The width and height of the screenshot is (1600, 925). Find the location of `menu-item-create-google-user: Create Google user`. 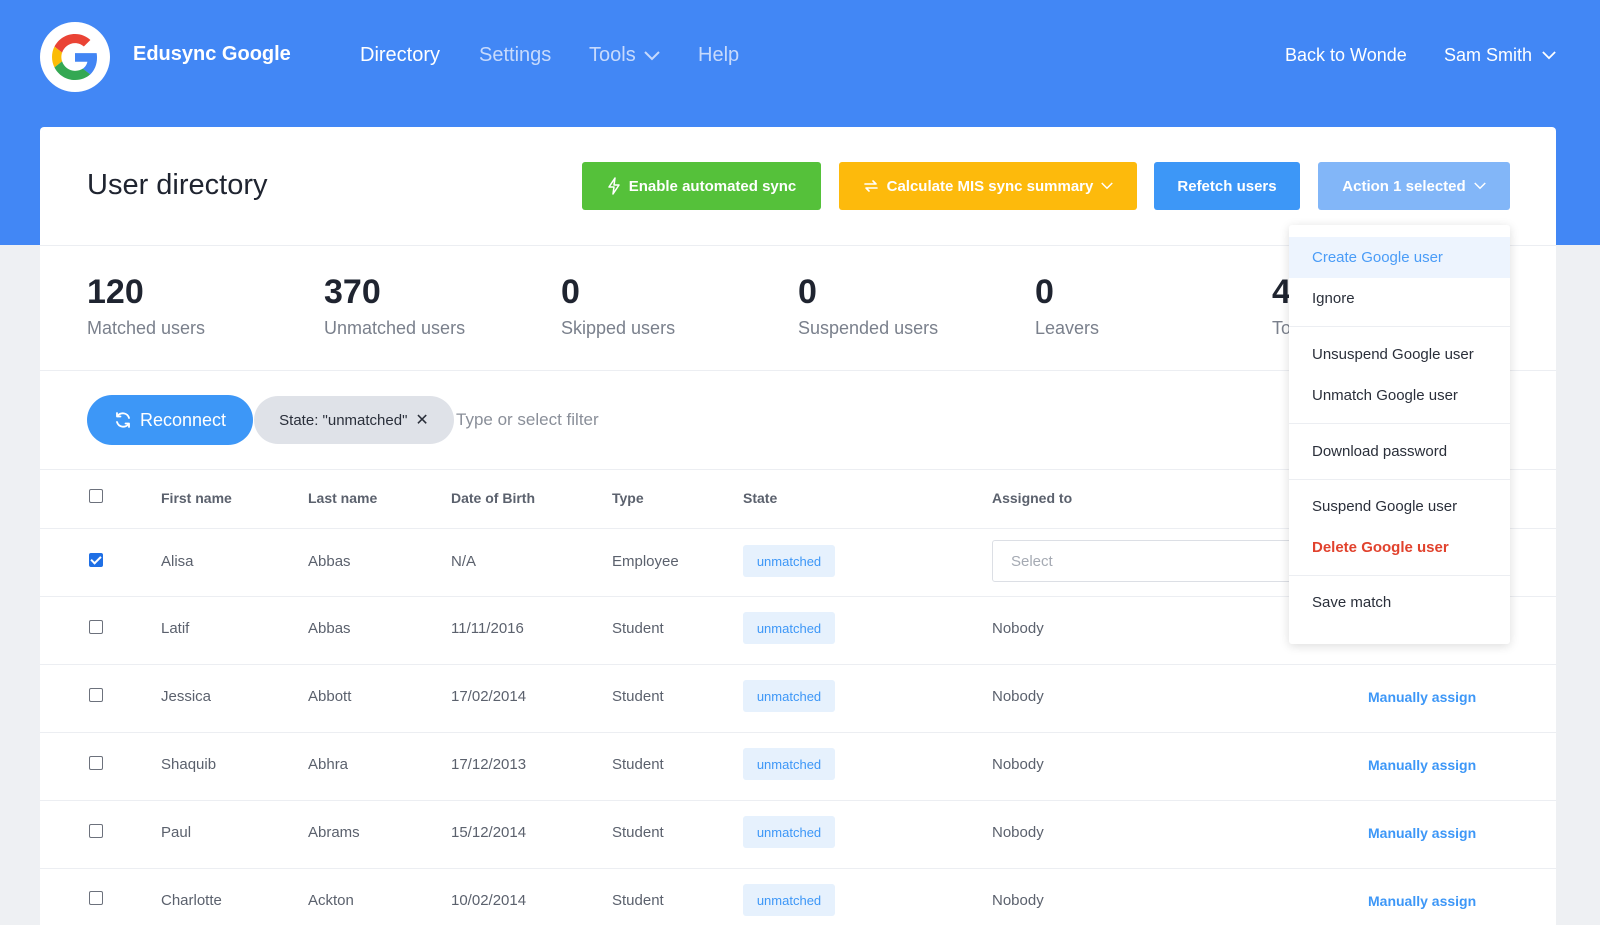

menu-item-create-google-user: Create Google user is located at coordinates (1399, 257).